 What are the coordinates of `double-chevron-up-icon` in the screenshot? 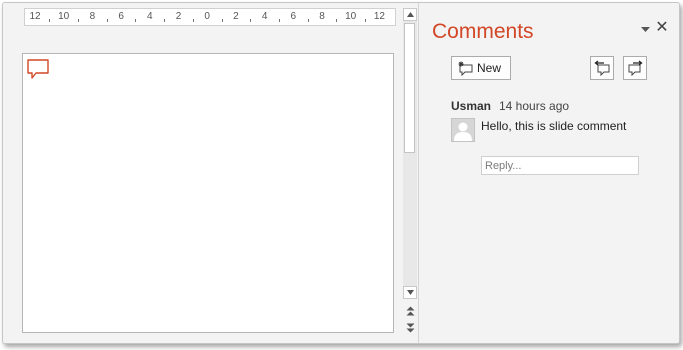 It's located at (410, 311).